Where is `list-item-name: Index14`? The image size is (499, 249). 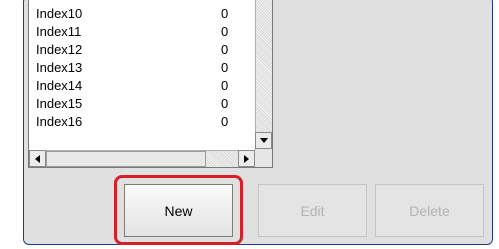
list-item-name: Index14 is located at coordinates (59, 85).